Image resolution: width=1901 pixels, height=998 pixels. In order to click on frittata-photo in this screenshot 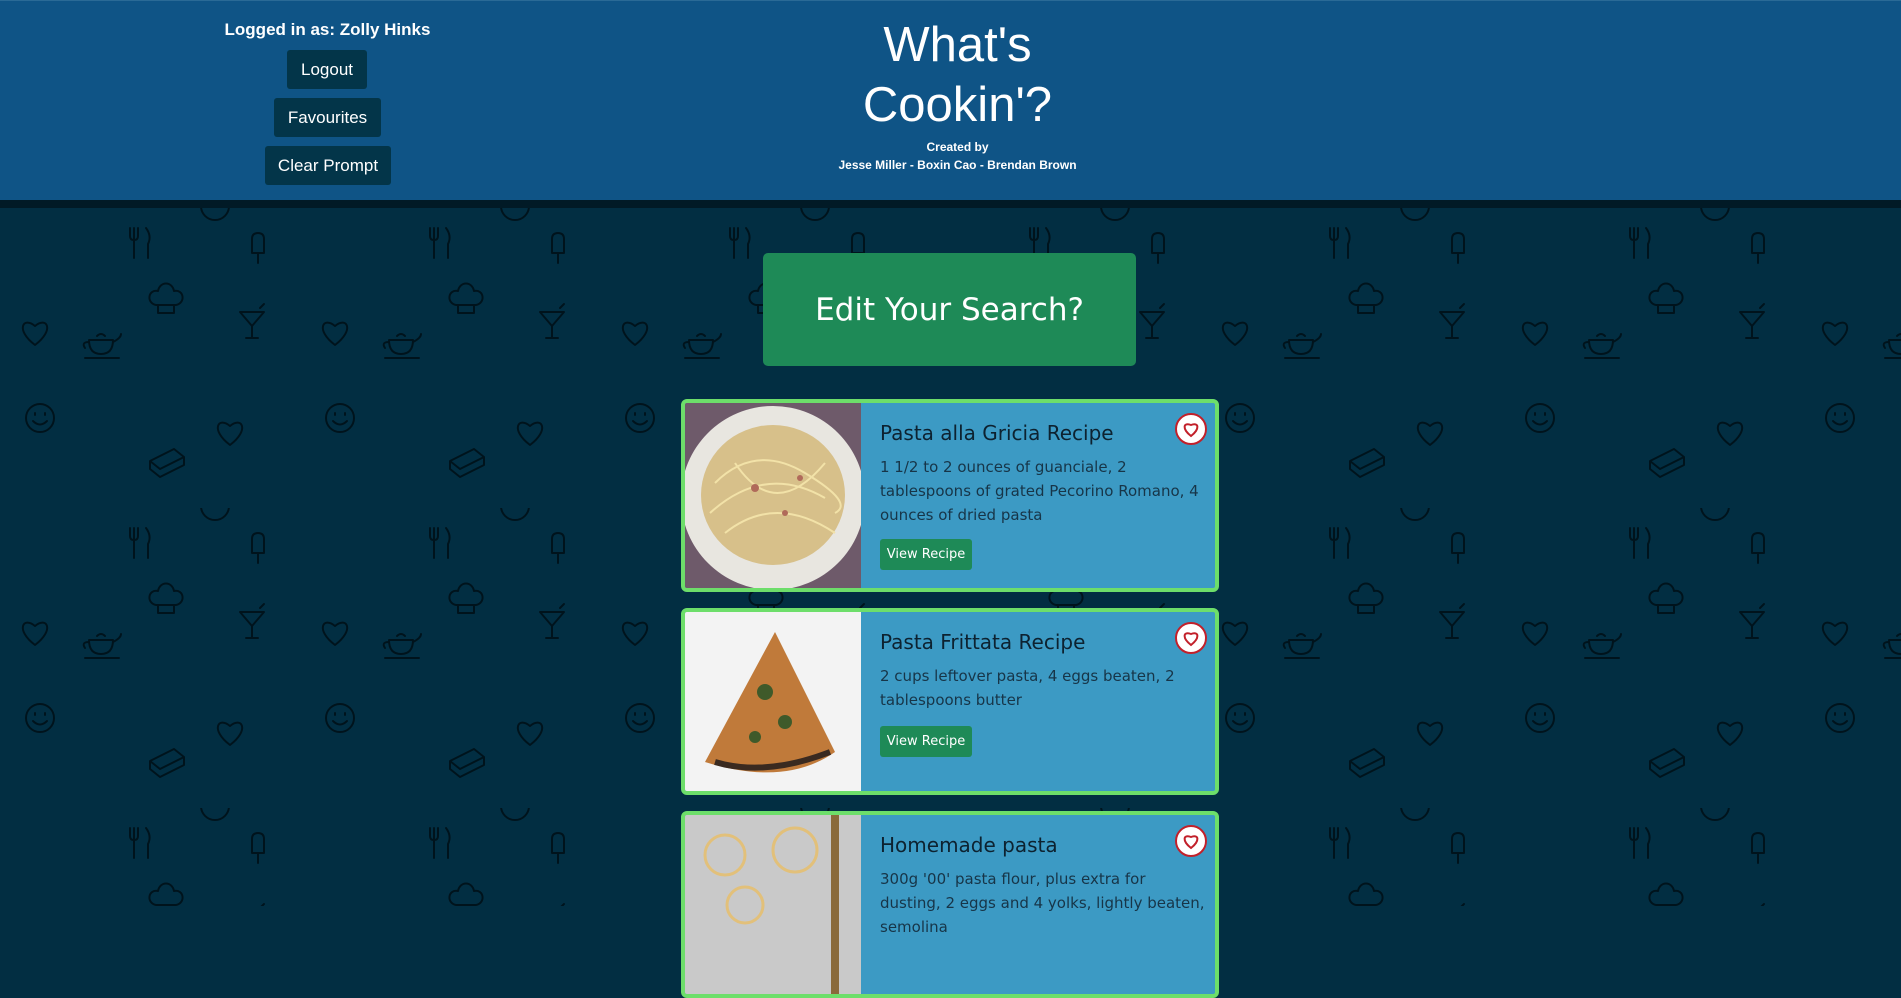, I will do `click(773, 701)`.